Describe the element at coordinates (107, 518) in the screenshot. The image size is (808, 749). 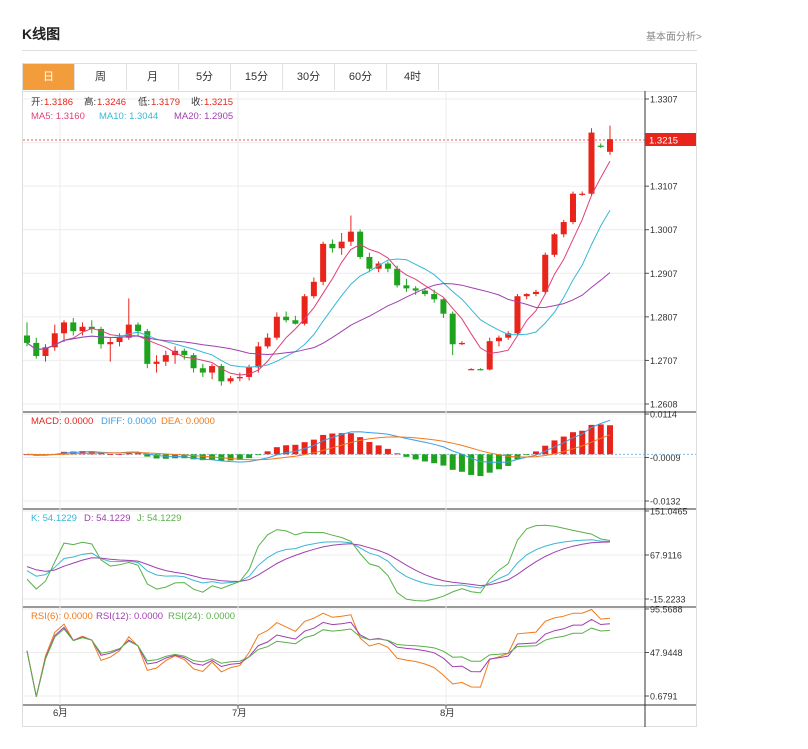
I see `d-label: D: 54.1229` at that location.